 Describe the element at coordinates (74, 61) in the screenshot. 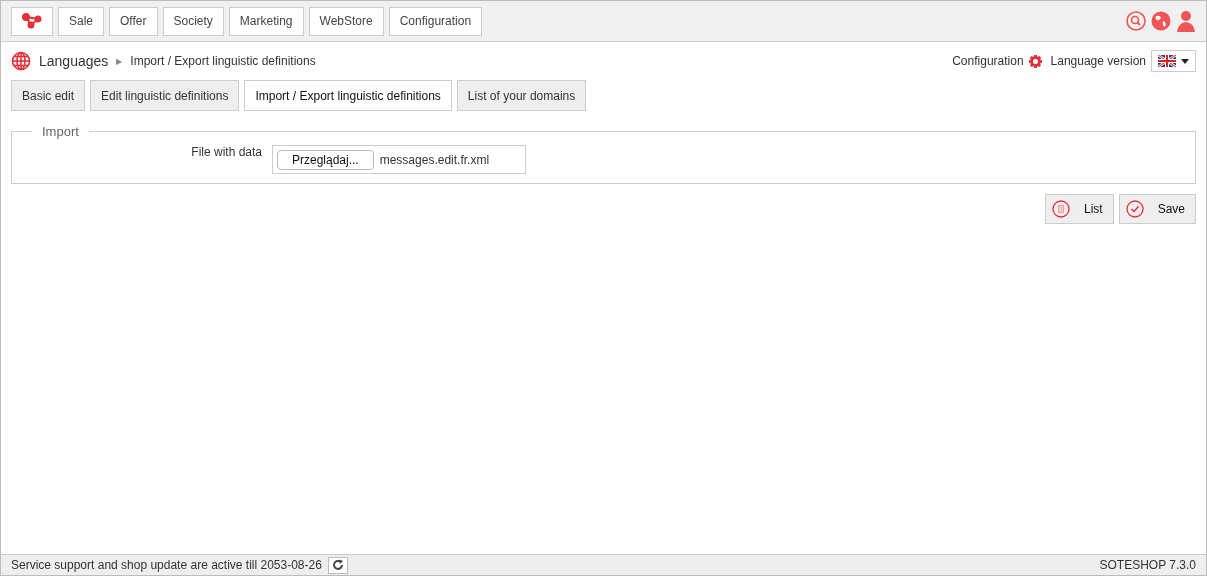

I see `section-title: Languages` at that location.